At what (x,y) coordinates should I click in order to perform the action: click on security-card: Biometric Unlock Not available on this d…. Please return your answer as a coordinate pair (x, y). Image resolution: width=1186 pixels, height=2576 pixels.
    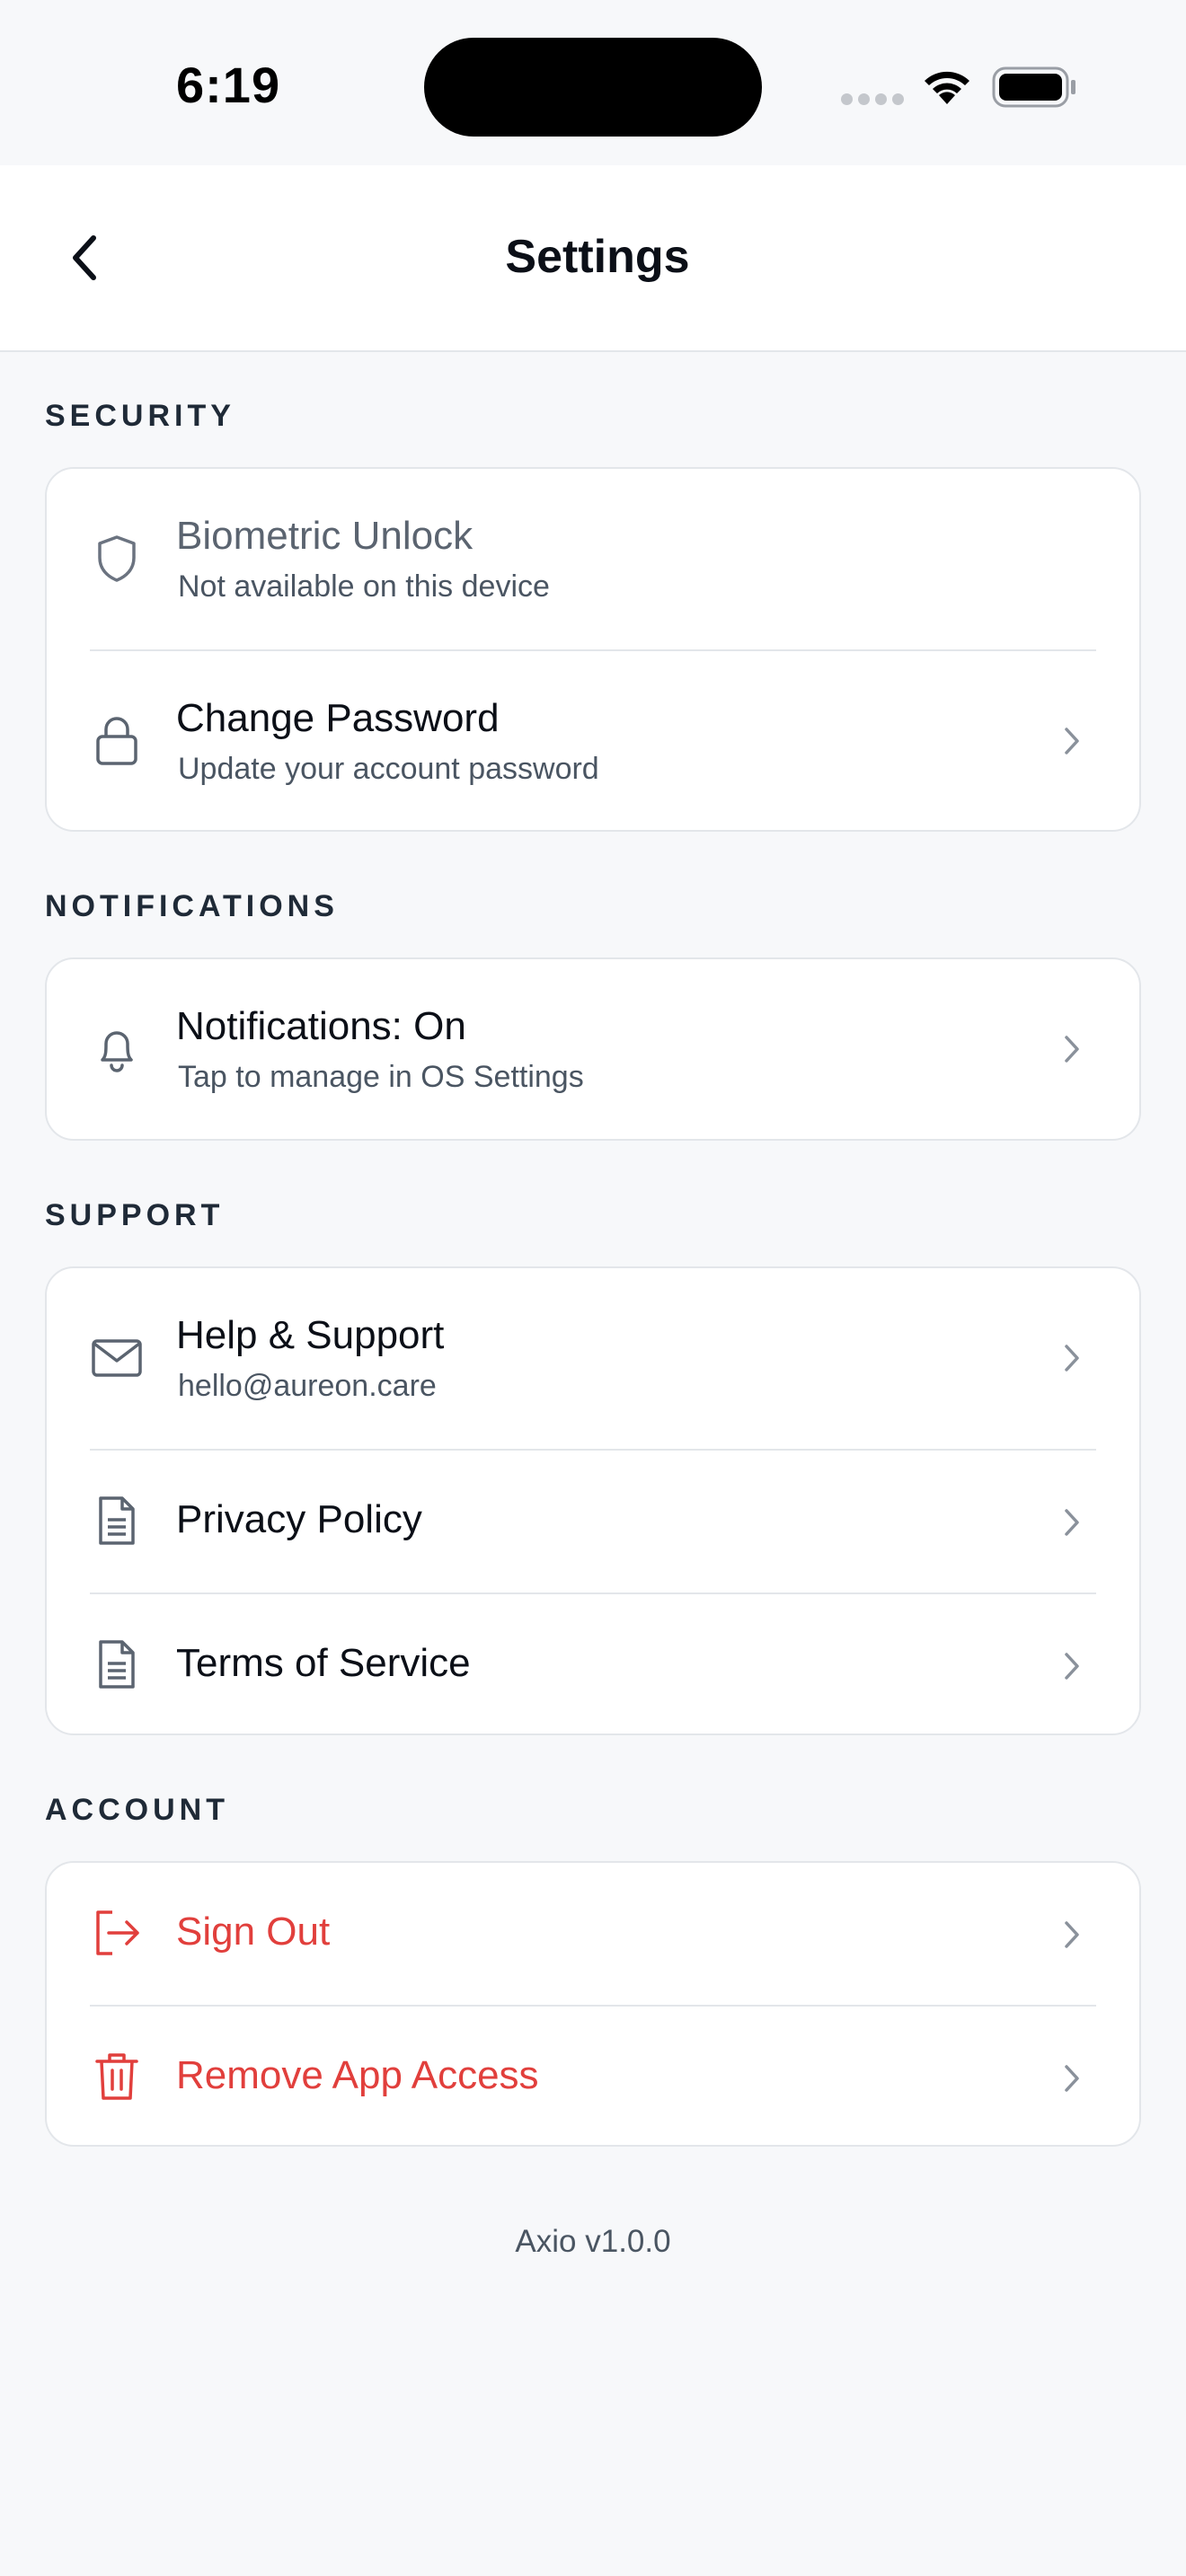
    Looking at the image, I should click on (593, 649).